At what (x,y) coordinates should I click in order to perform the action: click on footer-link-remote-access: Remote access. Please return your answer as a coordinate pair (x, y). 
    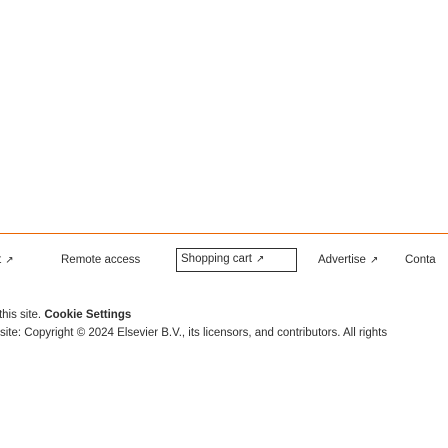
    Looking at the image, I should click on (100, 260).